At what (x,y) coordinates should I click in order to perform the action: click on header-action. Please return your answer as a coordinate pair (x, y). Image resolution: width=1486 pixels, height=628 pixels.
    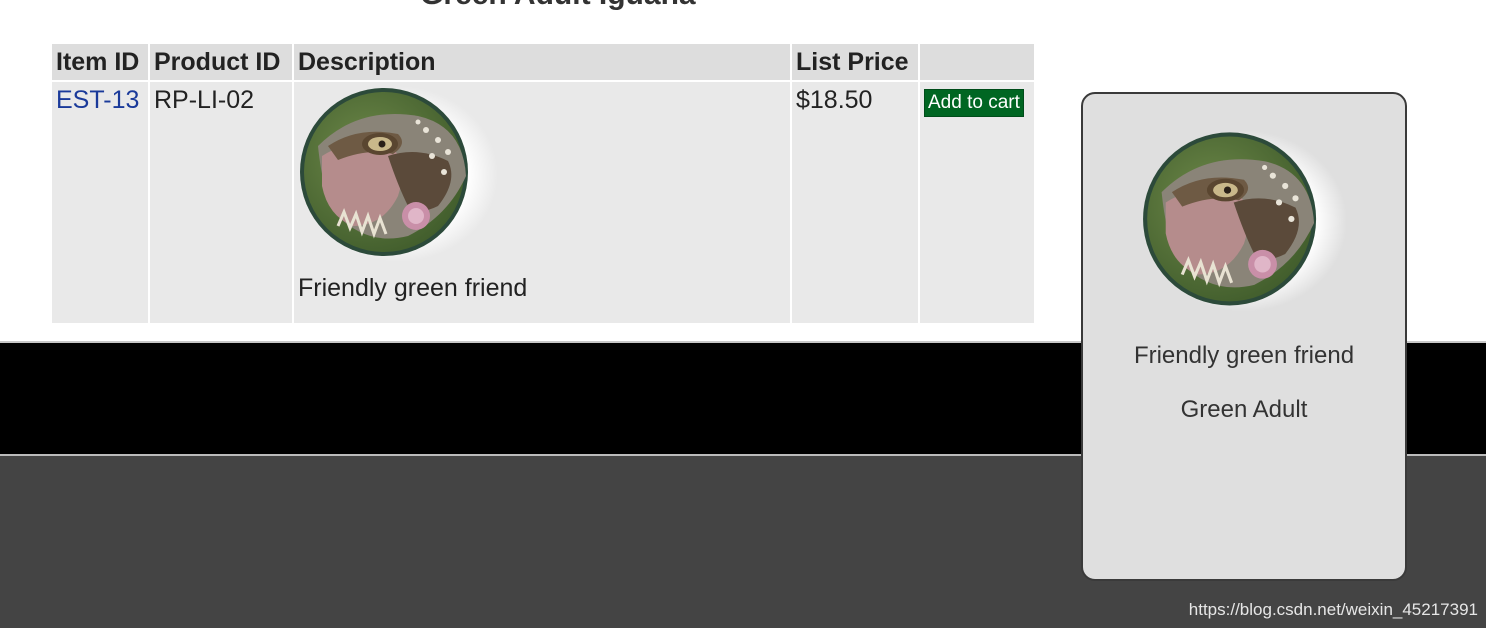
    Looking at the image, I should click on (977, 62).